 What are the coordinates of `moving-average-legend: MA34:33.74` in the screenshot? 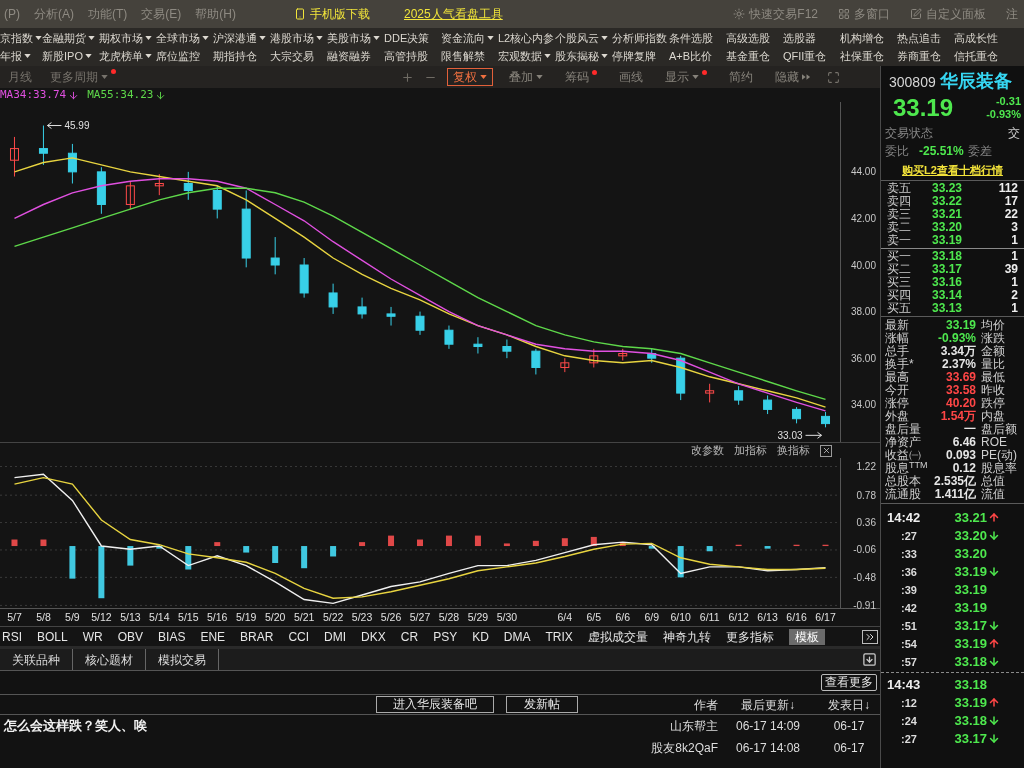 It's located at (33, 95).